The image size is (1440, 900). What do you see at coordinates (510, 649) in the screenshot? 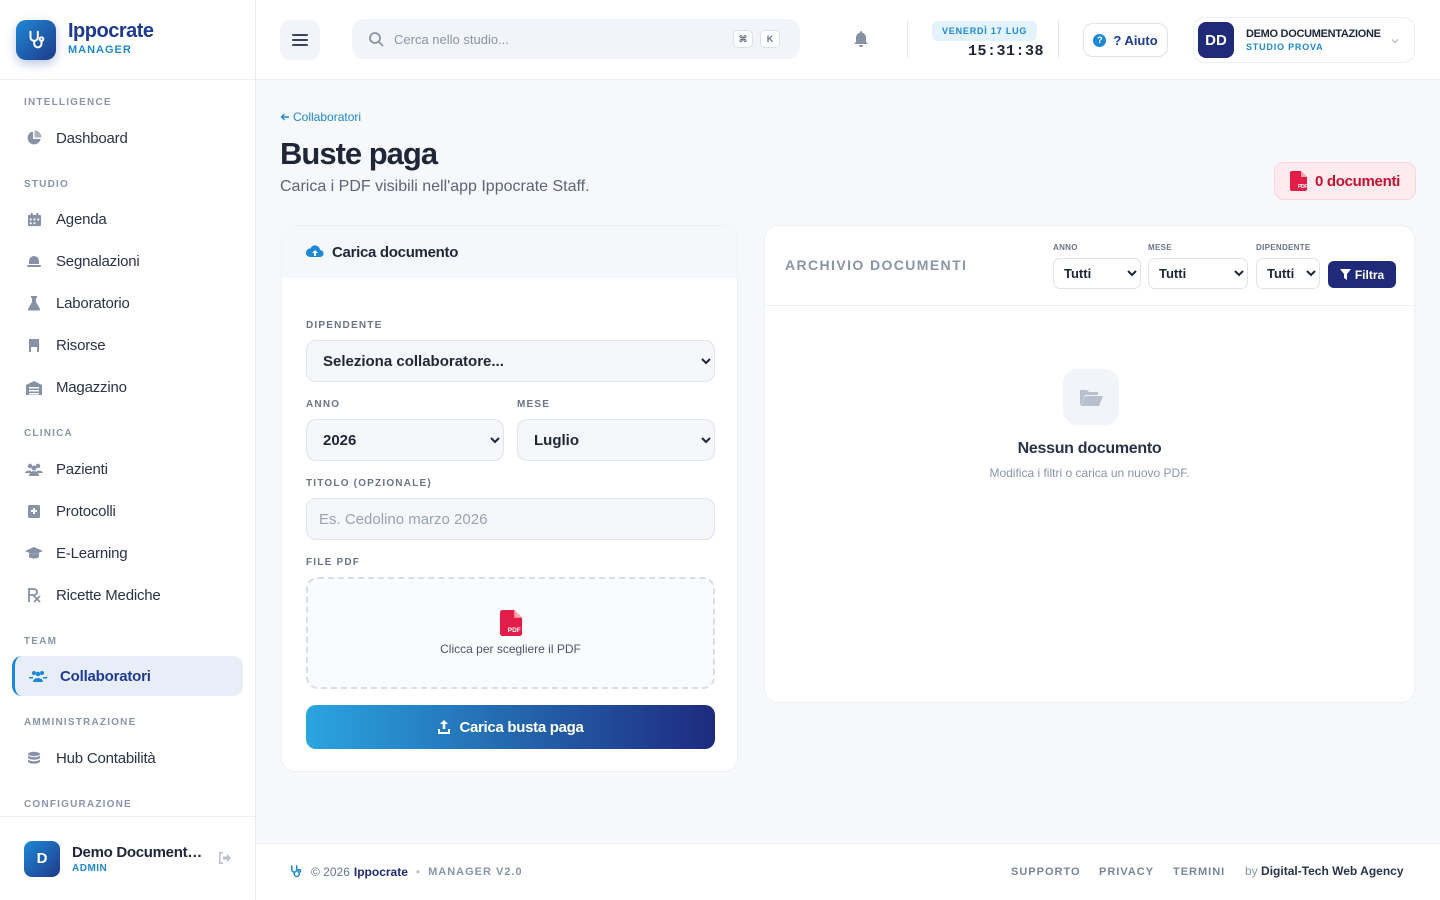
I see `dropzone-text: Clicca per scegliere il PDF` at bounding box center [510, 649].